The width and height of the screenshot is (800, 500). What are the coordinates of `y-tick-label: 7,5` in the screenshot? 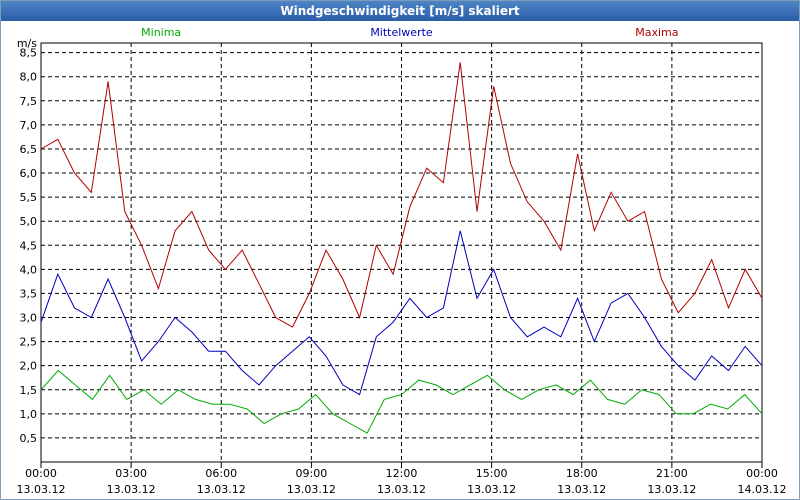 It's located at (29, 101).